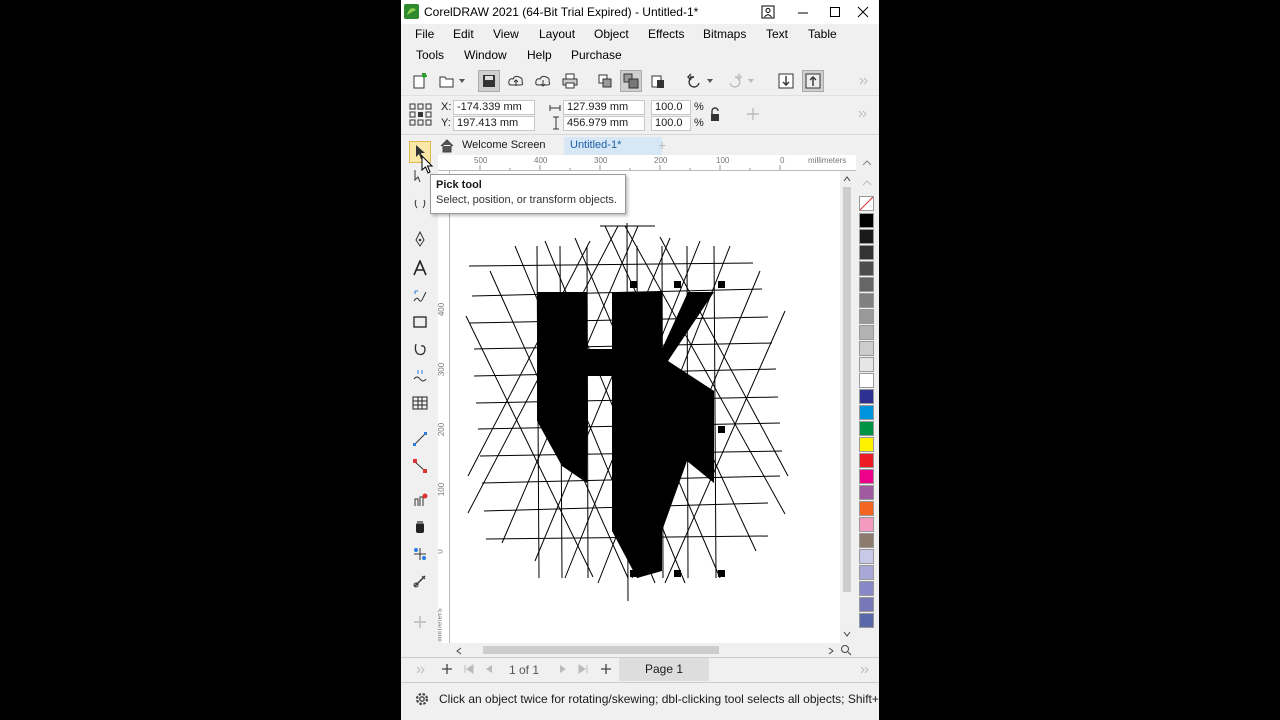 Image resolution: width=1280 pixels, height=720 pixels. I want to click on next-page-icon, so click(563, 669).